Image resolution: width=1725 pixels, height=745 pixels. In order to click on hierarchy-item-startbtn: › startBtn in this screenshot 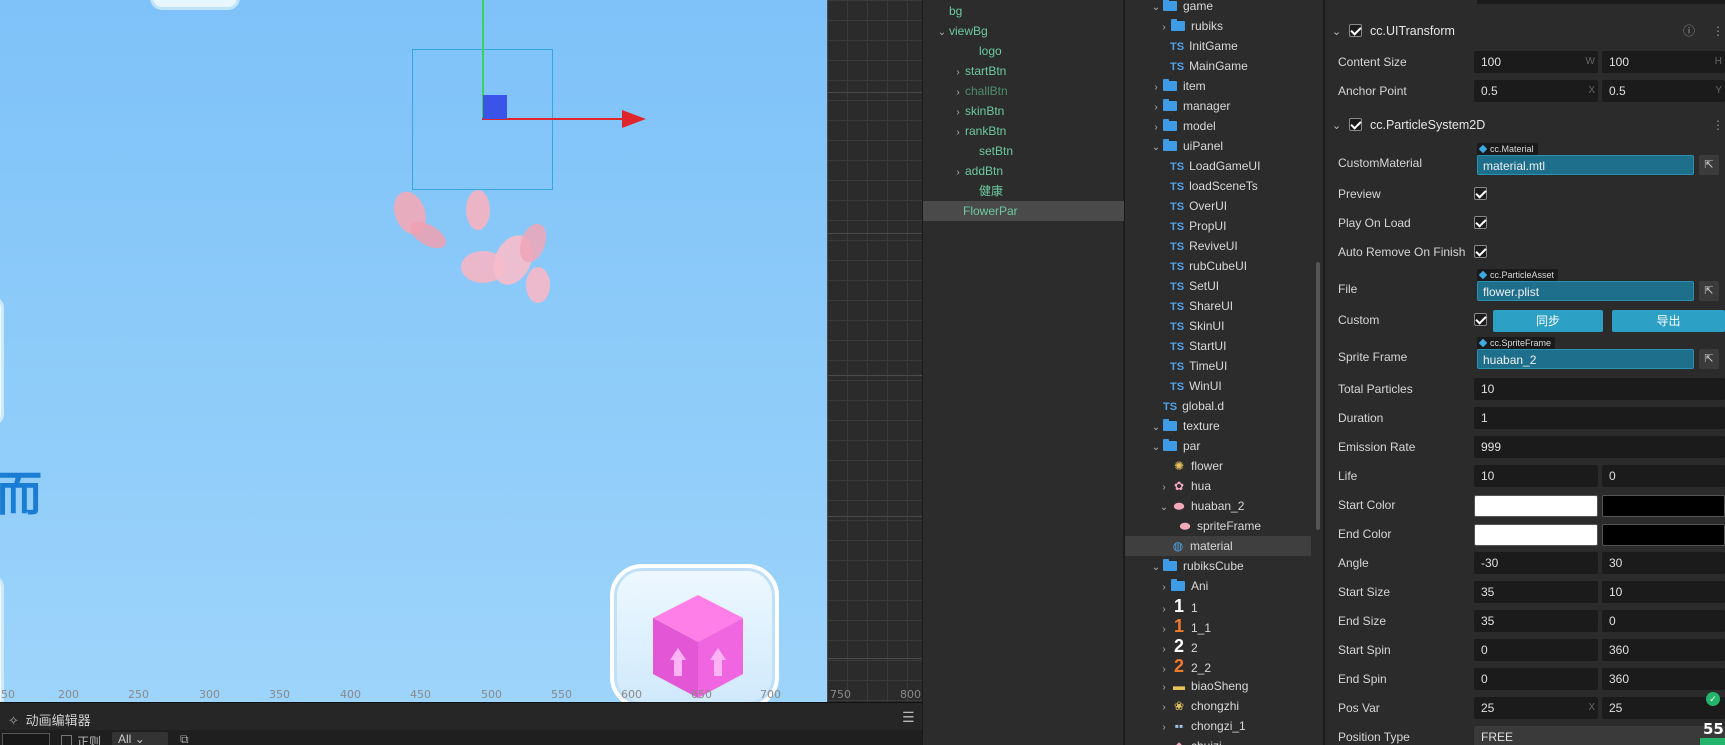, I will do `click(1023, 71)`.